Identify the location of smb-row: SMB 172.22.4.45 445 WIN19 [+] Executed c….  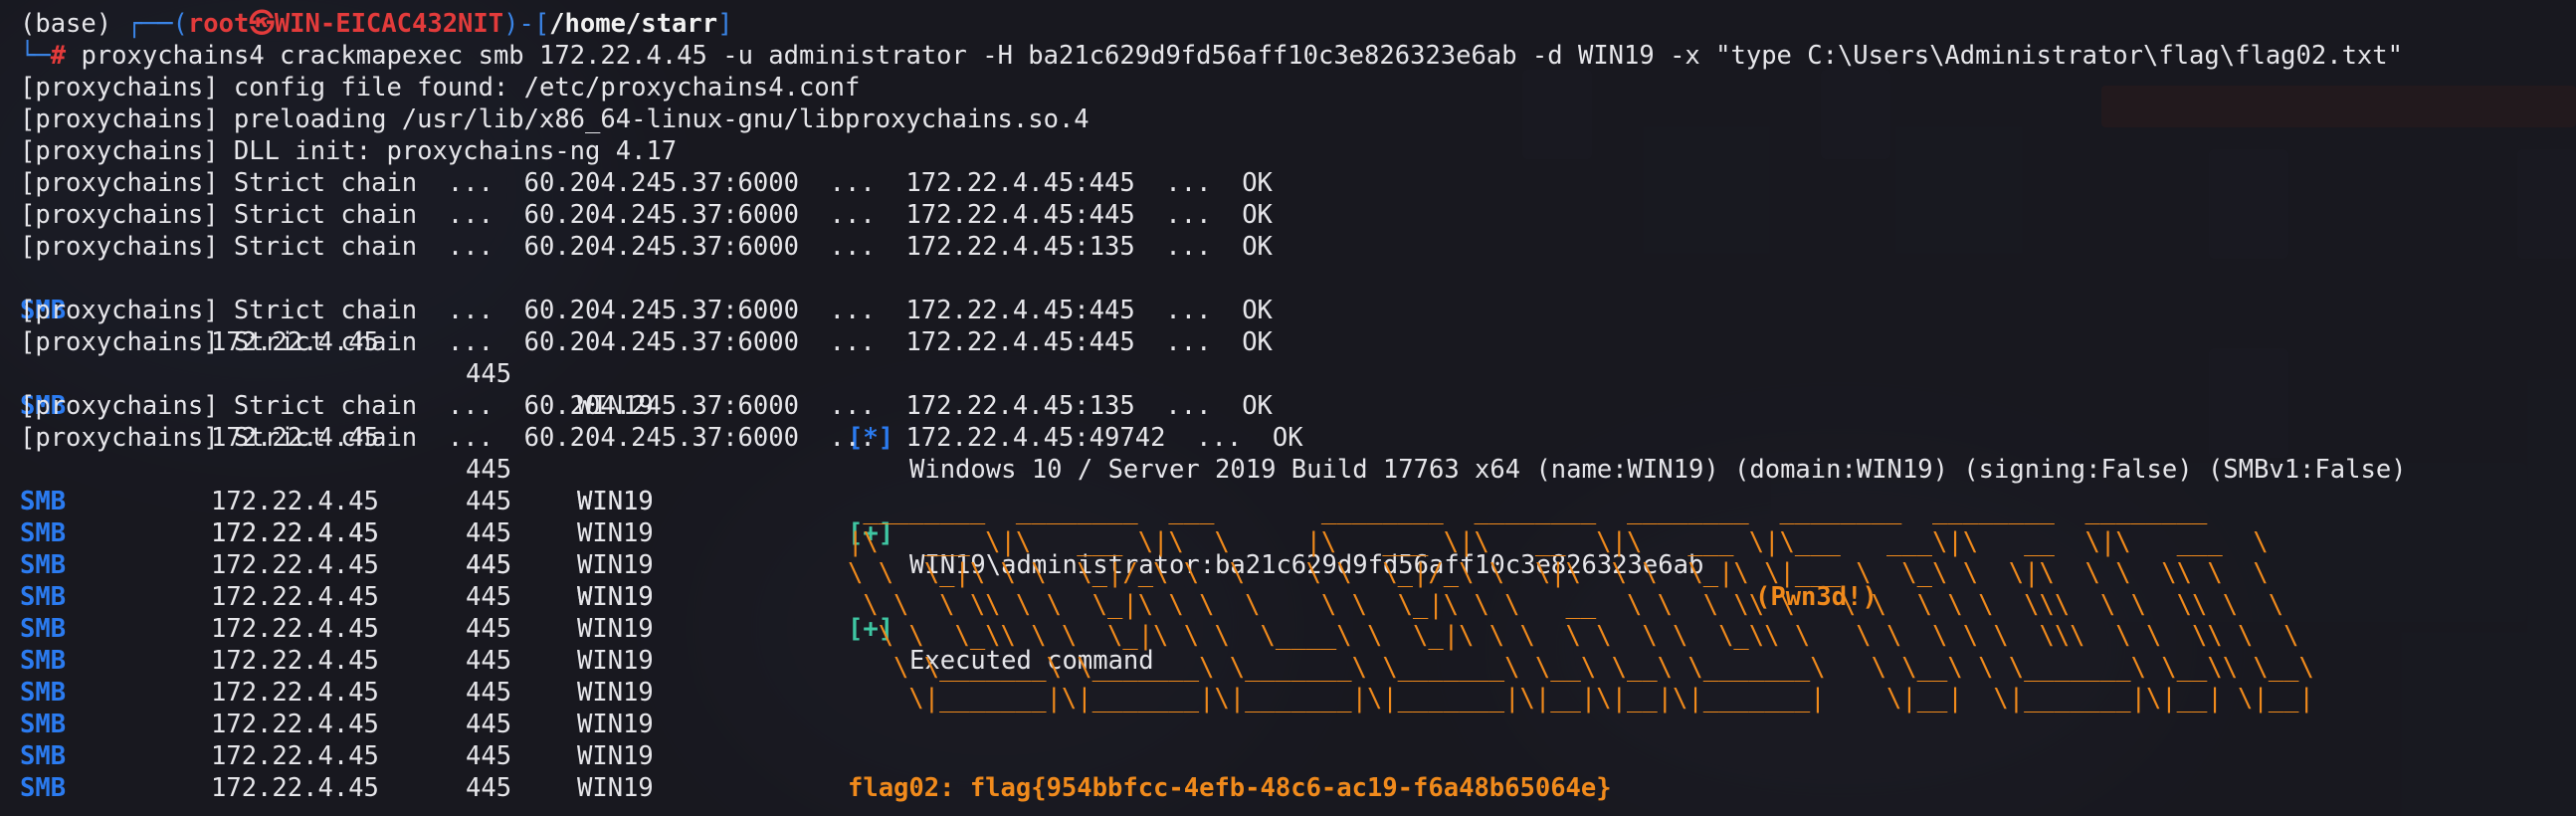
(587, 565).